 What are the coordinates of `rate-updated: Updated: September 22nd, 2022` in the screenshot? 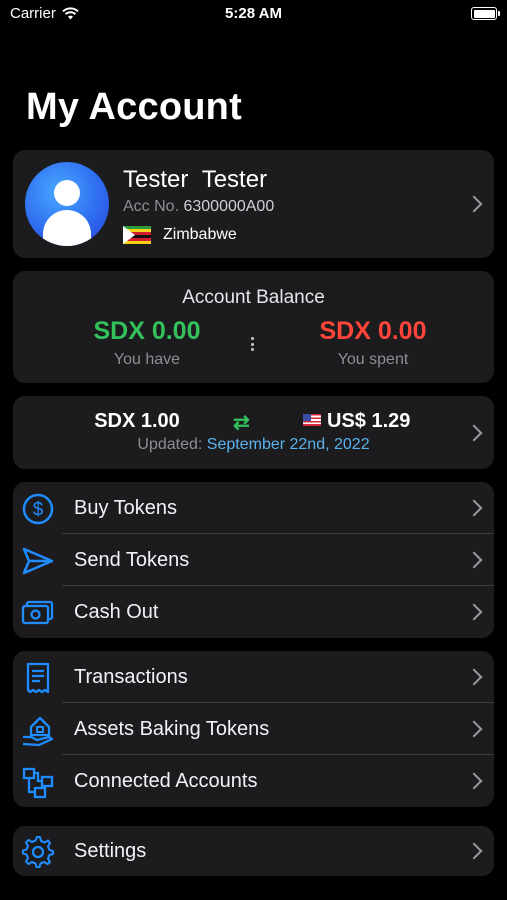 It's located at (253, 444).